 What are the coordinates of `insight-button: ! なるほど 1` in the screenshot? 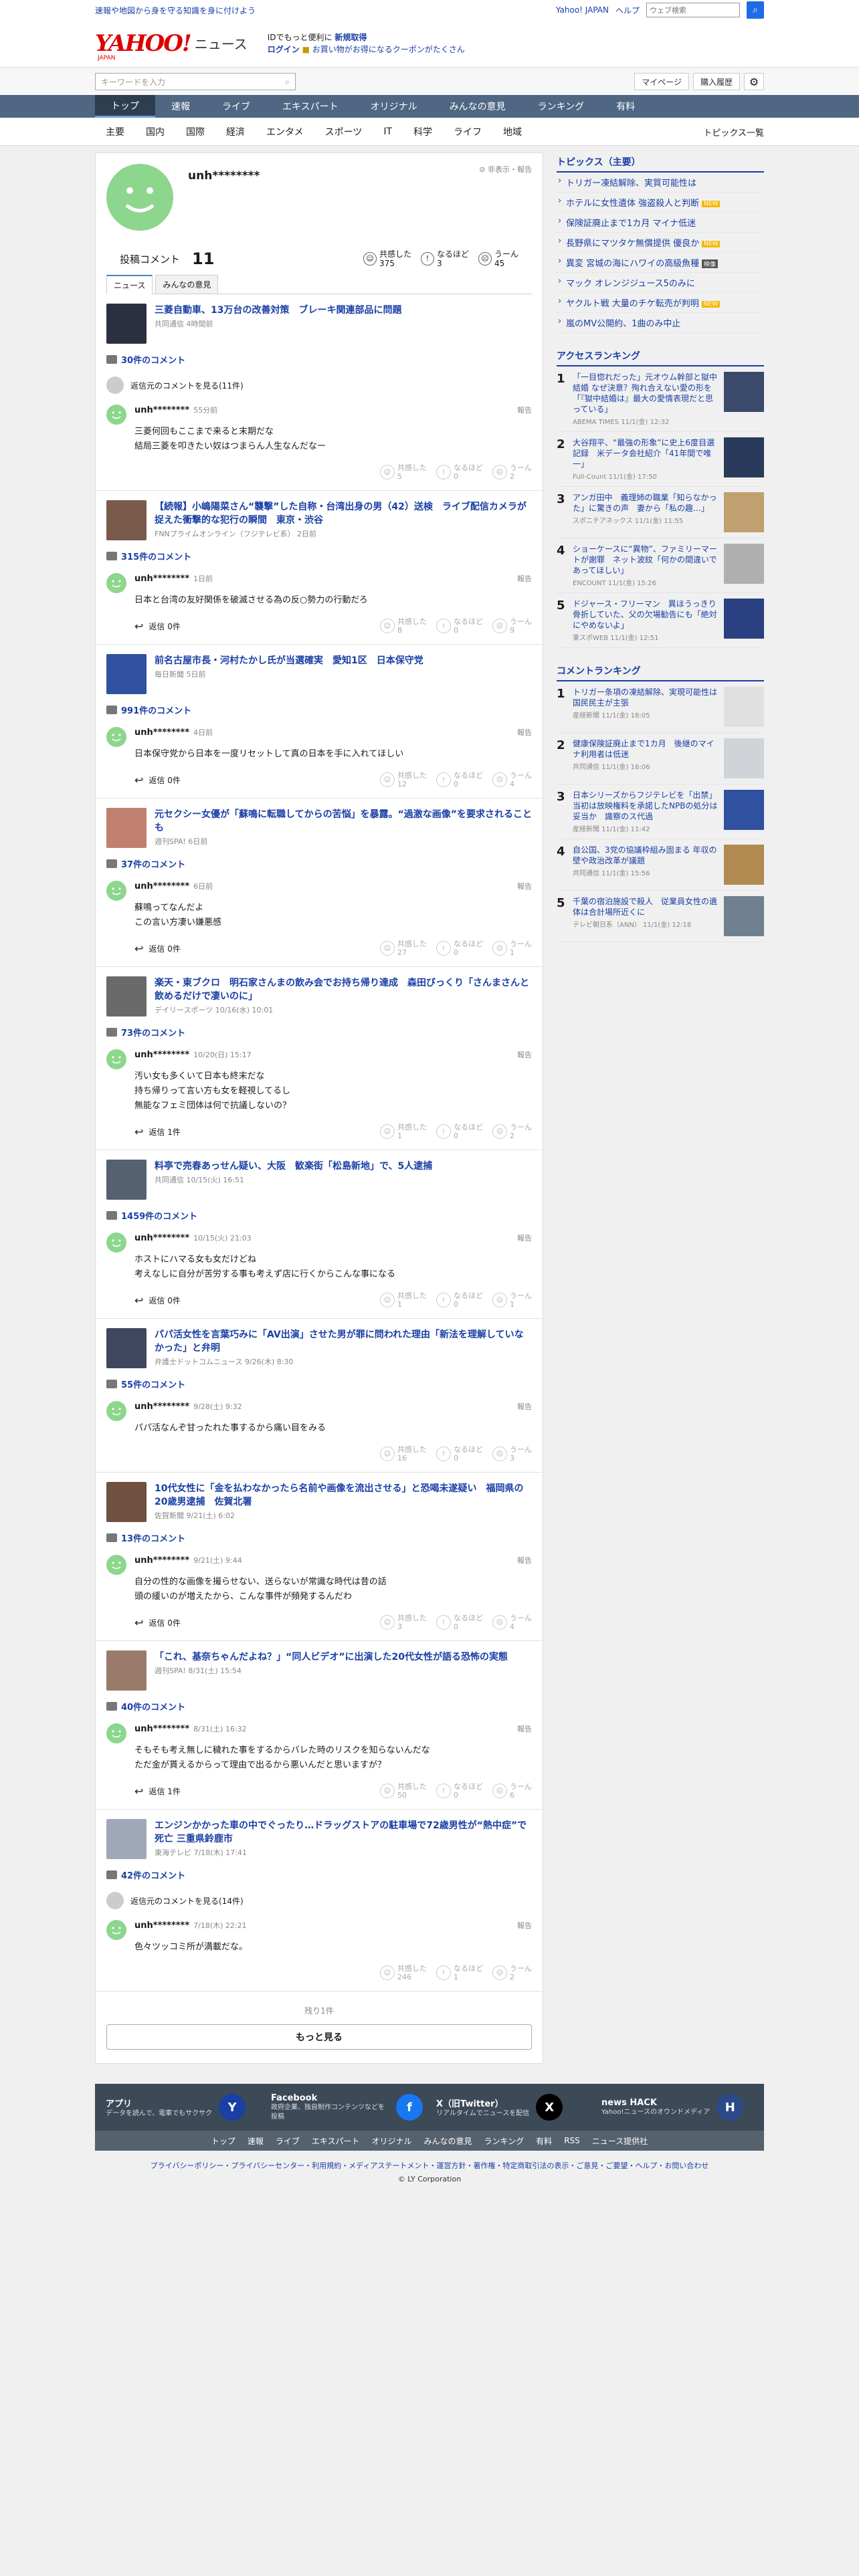 It's located at (460, 1972).